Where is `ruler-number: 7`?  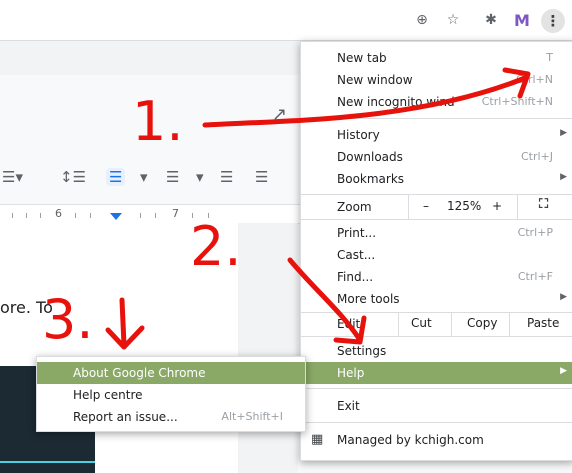
ruler-number: 7 is located at coordinates (175, 213).